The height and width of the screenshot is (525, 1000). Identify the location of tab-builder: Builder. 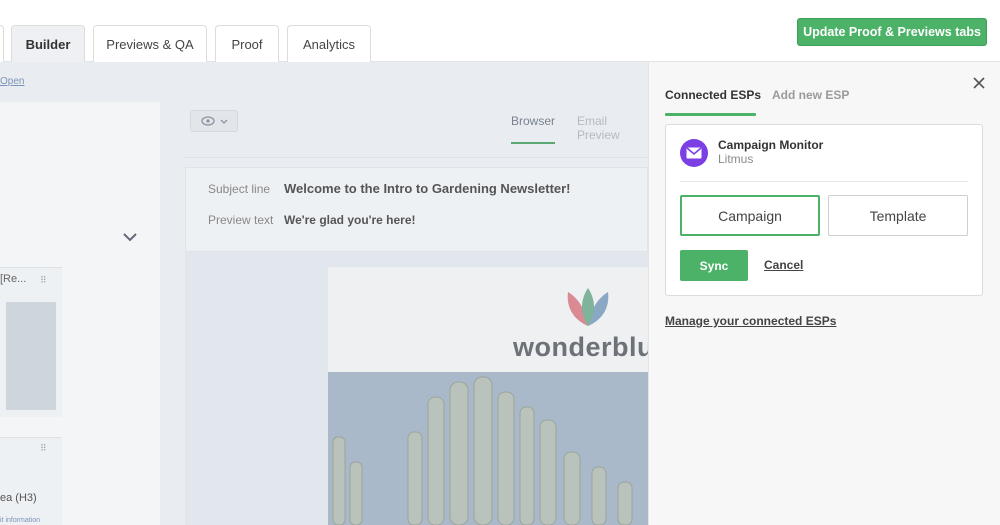
(48, 43).